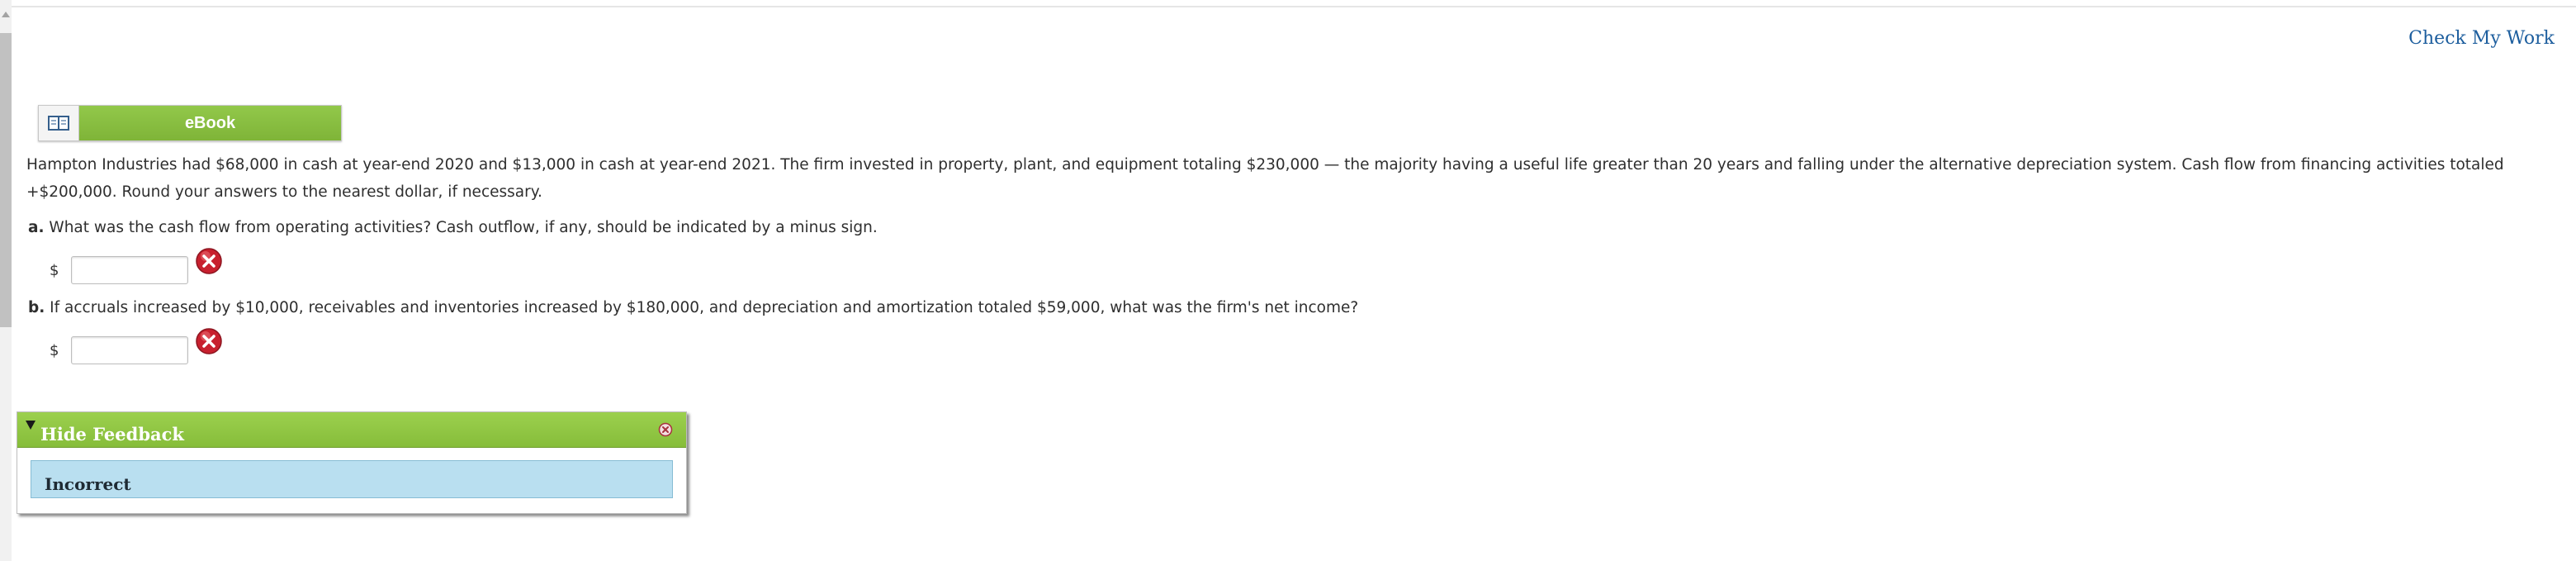 This screenshot has height=561, width=2576. Describe the element at coordinates (88, 484) in the screenshot. I see `feedback-result-text: Incorrect` at that location.